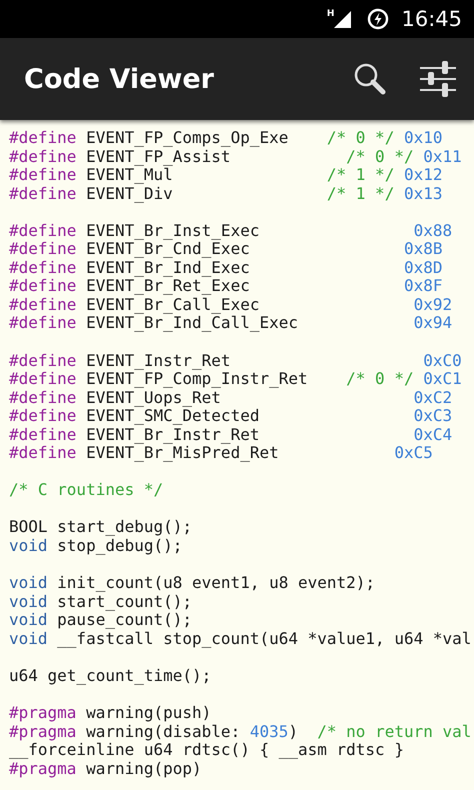  Describe the element at coordinates (230, 434) in the screenshot. I see `code-line: #define EVENT_Br_Instr_Ret 0xC4` at that location.